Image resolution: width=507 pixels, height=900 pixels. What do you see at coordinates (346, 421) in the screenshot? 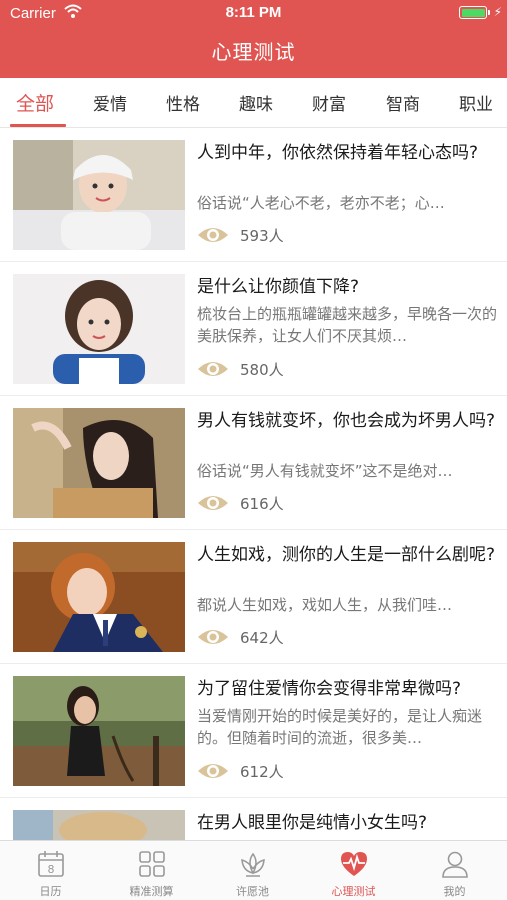
I see `article-title: 男人有钱就变坏，你也会成为坏男人吗?` at bounding box center [346, 421].